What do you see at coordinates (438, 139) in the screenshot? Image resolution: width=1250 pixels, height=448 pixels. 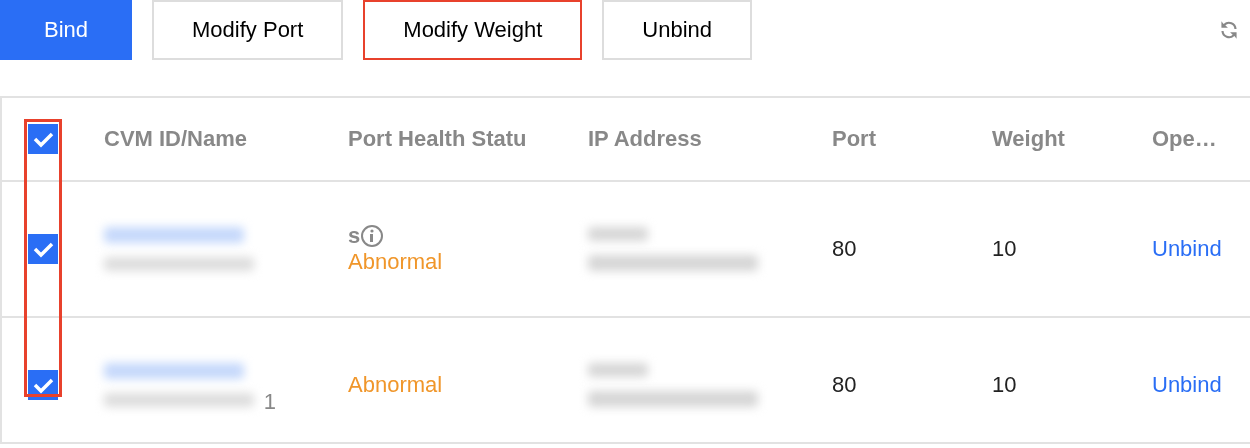 I see `column-header: Port Health Statu` at bounding box center [438, 139].